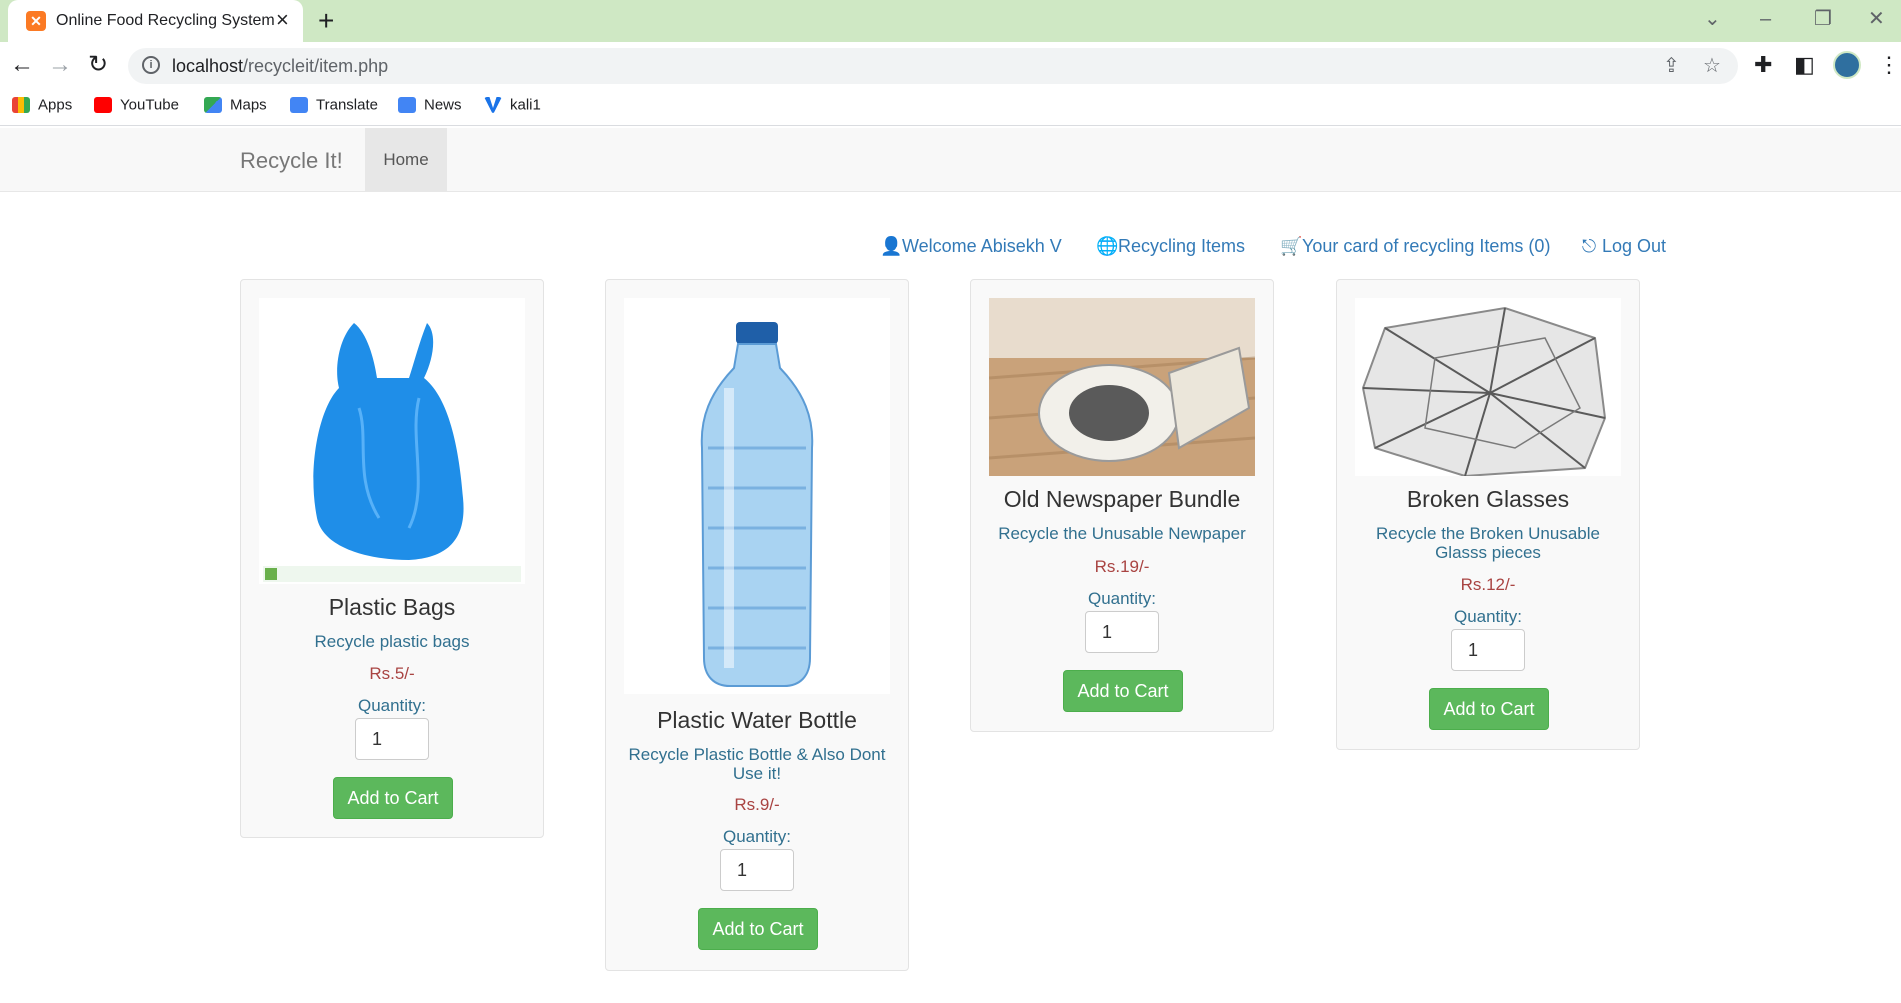 The width and height of the screenshot is (1901, 1003). What do you see at coordinates (757, 496) in the screenshot?
I see `water-bottle-image` at bounding box center [757, 496].